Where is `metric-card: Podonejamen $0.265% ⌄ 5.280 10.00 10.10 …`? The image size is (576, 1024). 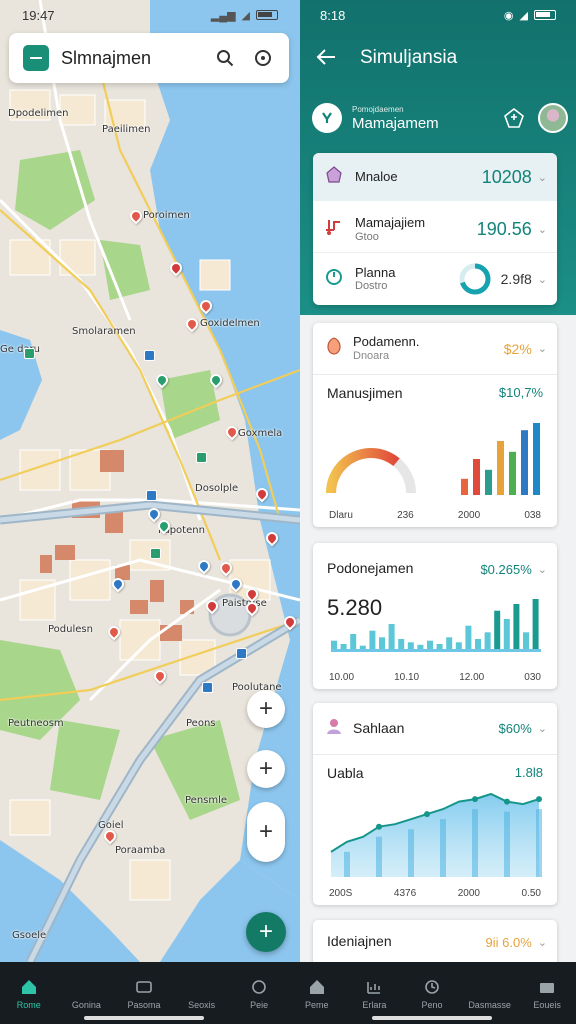 metric-card: Podonejamen $0.265% ⌄ 5.280 10.00 10.10 … is located at coordinates (435, 616).